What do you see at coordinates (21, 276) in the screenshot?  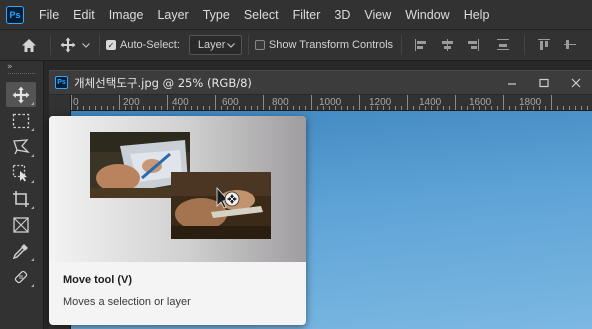 I see `spot-healing-brush-tool` at bounding box center [21, 276].